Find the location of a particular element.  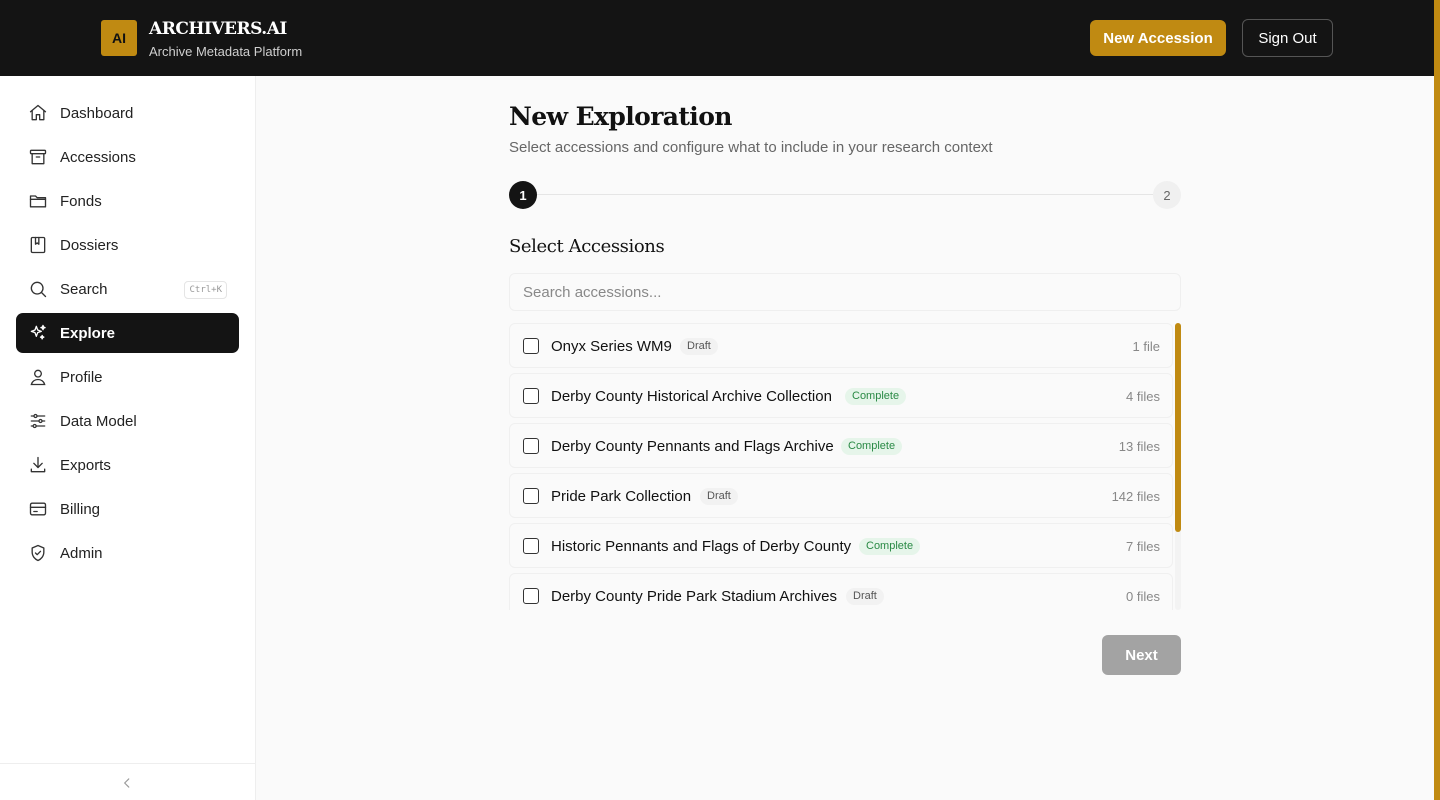

sidebar-item-label: Dashboard is located at coordinates (97, 113).